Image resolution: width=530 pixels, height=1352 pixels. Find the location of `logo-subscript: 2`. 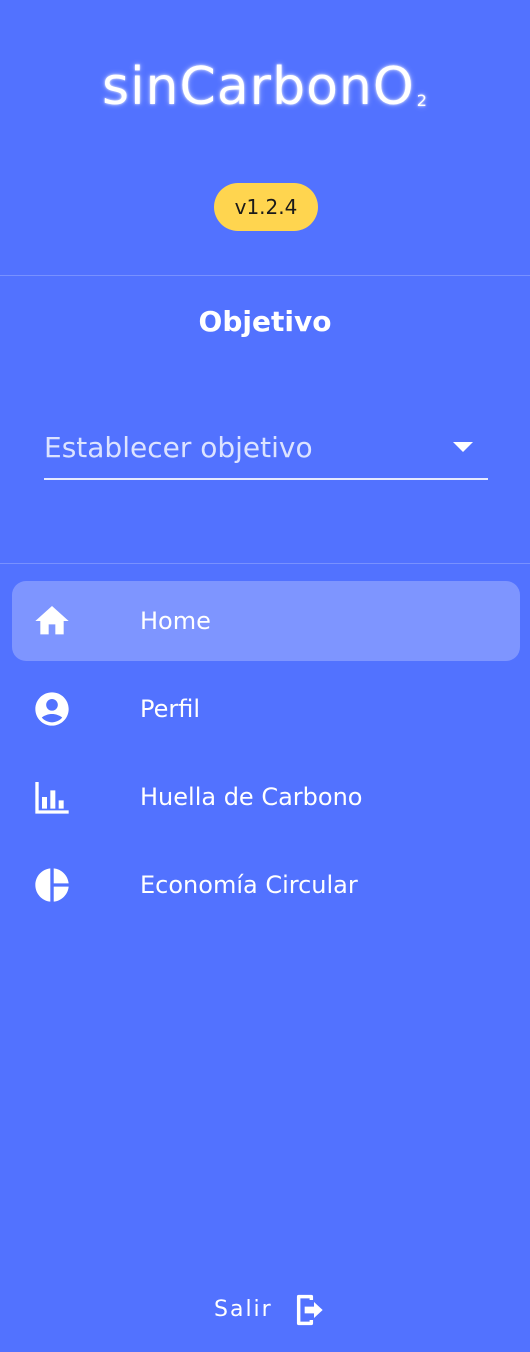

logo-subscript: 2 is located at coordinates (422, 100).